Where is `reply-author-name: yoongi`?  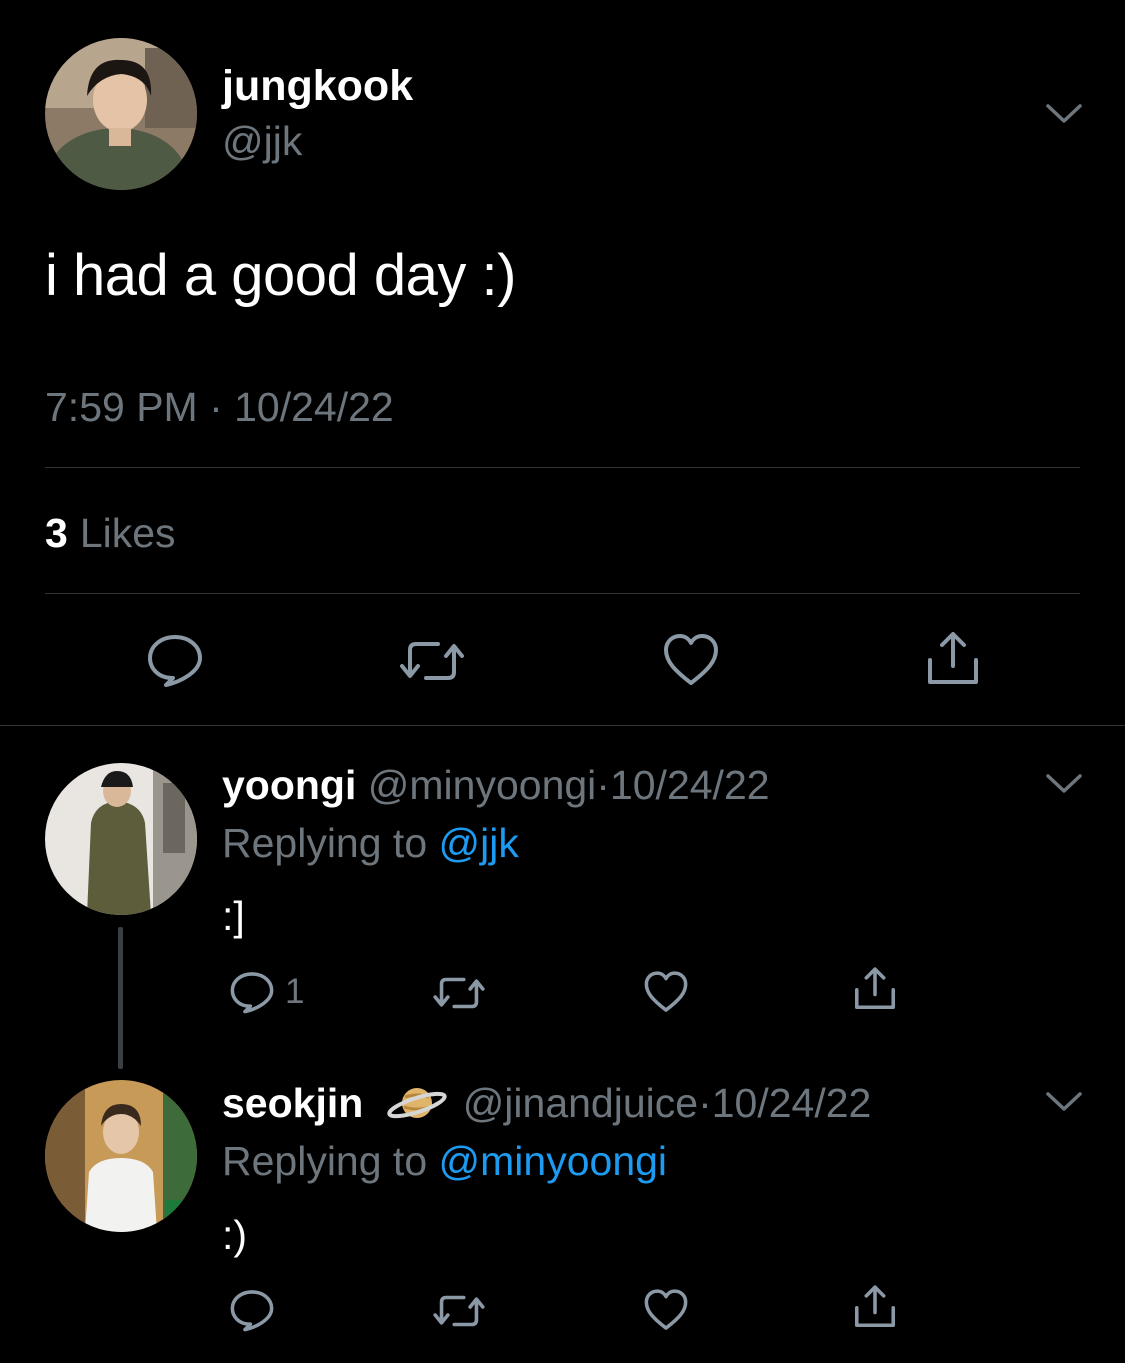 reply-author-name: yoongi is located at coordinates (289, 785).